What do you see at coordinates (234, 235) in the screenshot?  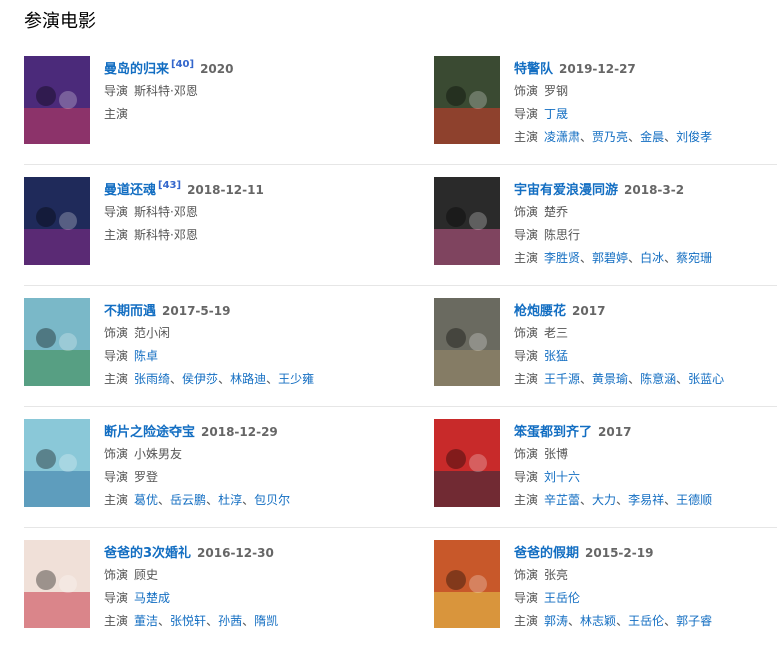 I see `cast-line: 主演 斯科特·邓恩` at bounding box center [234, 235].